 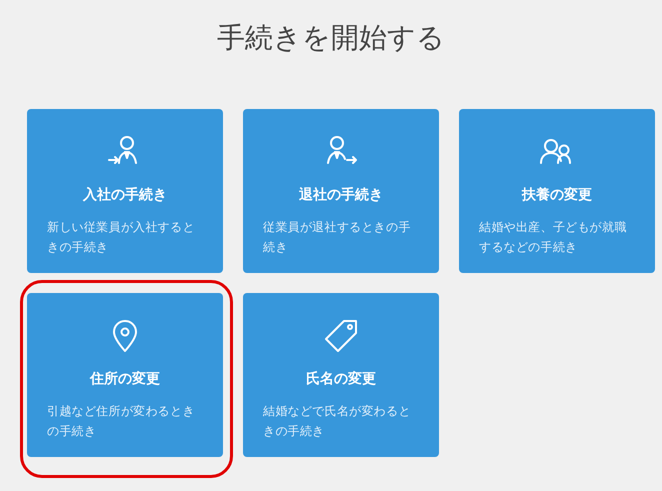 I want to click on card-title: 住所の変更, so click(x=125, y=379).